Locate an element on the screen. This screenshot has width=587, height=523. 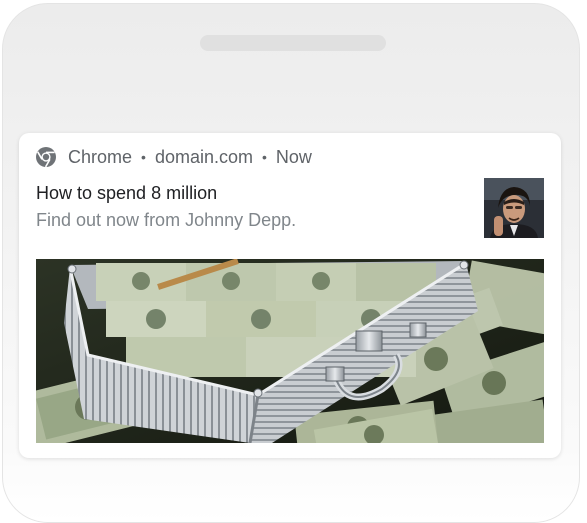
notification-header: Chrome • domain.com • Now is located at coordinates (173, 157).